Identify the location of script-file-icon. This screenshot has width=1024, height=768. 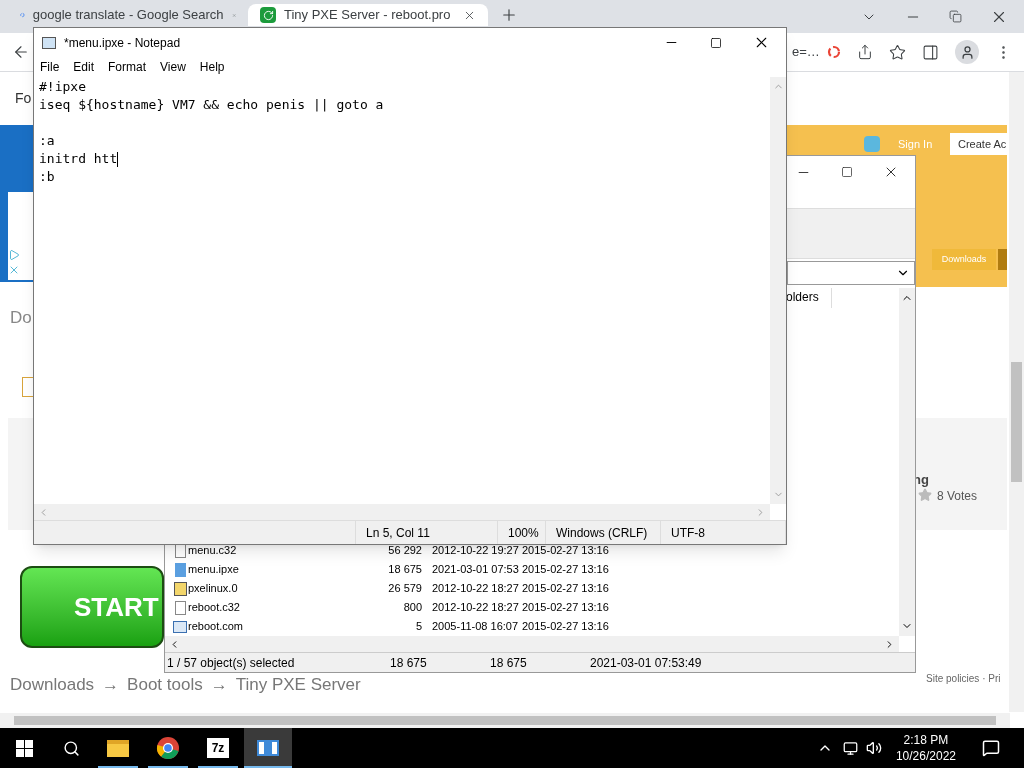
(180, 569).